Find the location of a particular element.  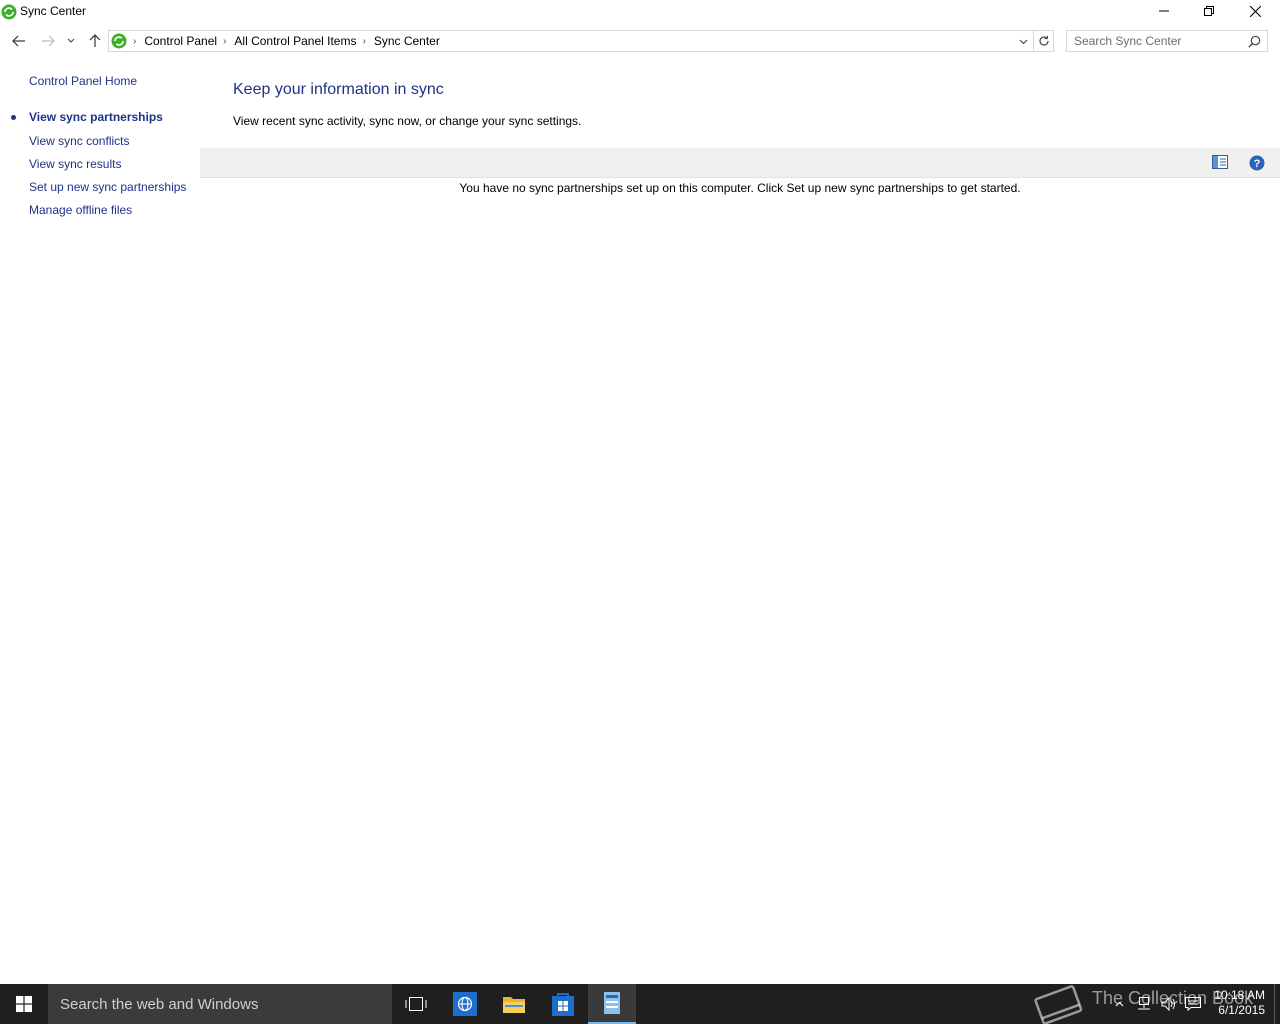

internet-explorer-icon is located at coordinates (465, 1004).